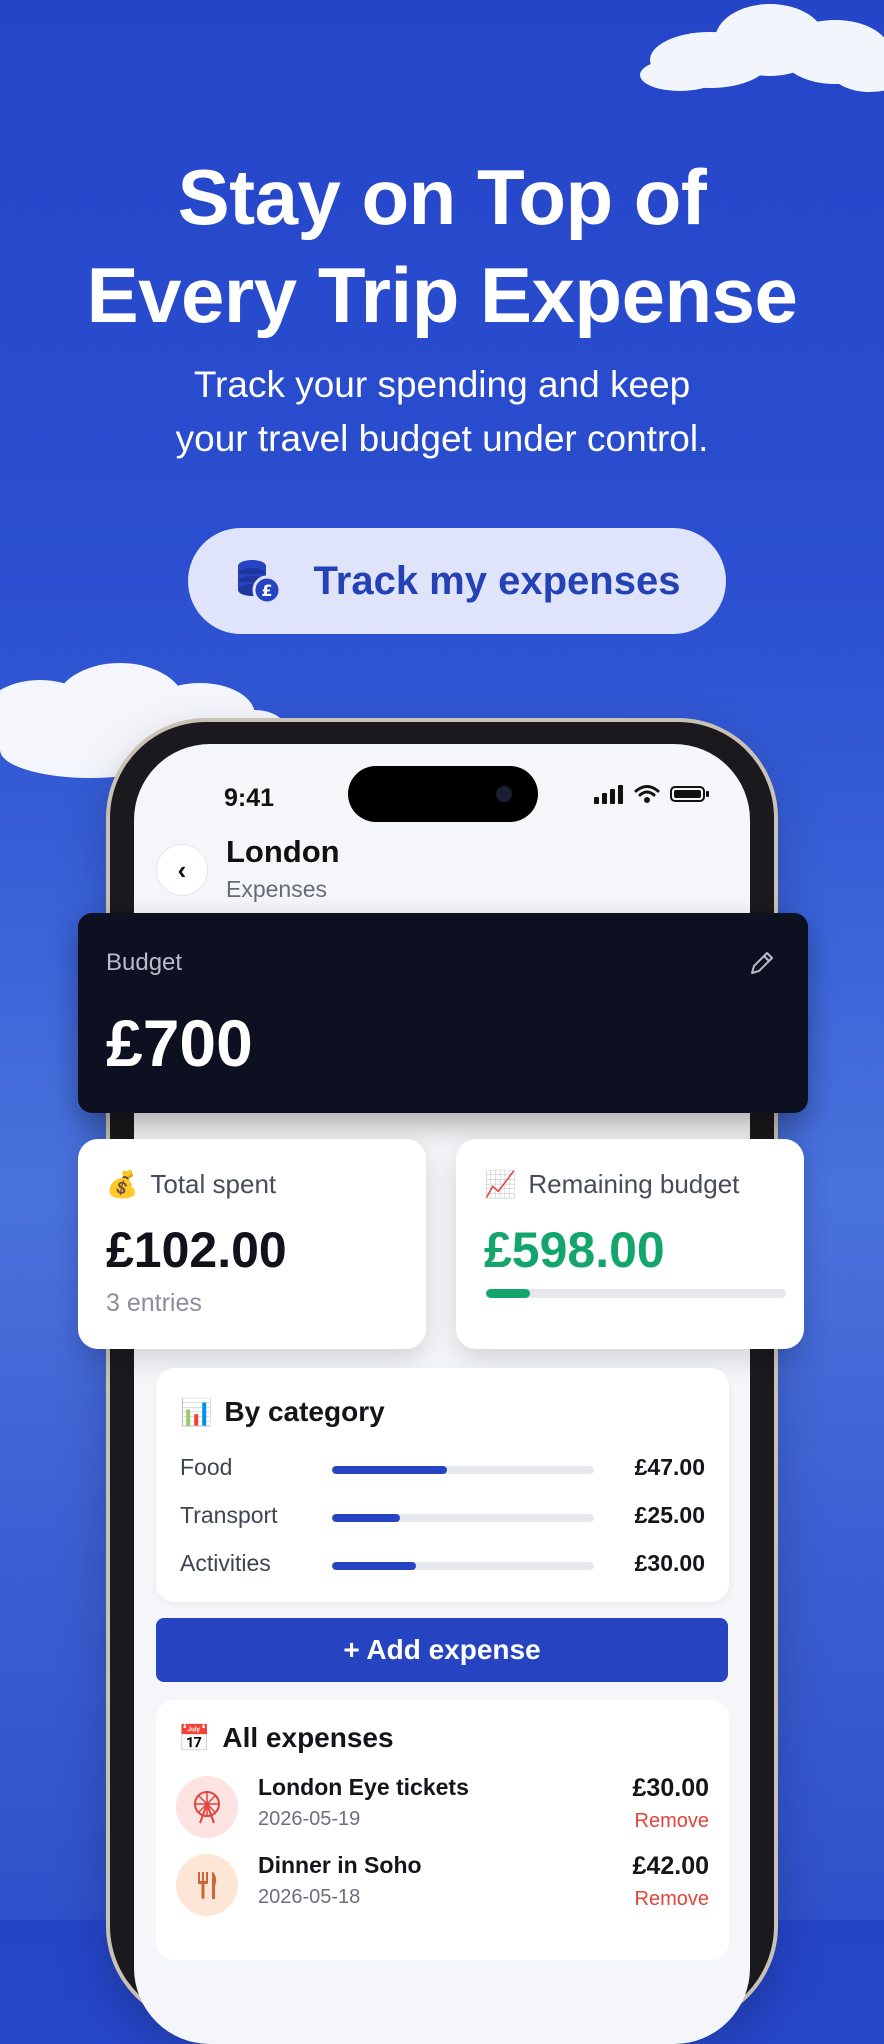 The image size is (884, 2044). Describe the element at coordinates (647, 794) in the screenshot. I see `wifi-icon` at that location.